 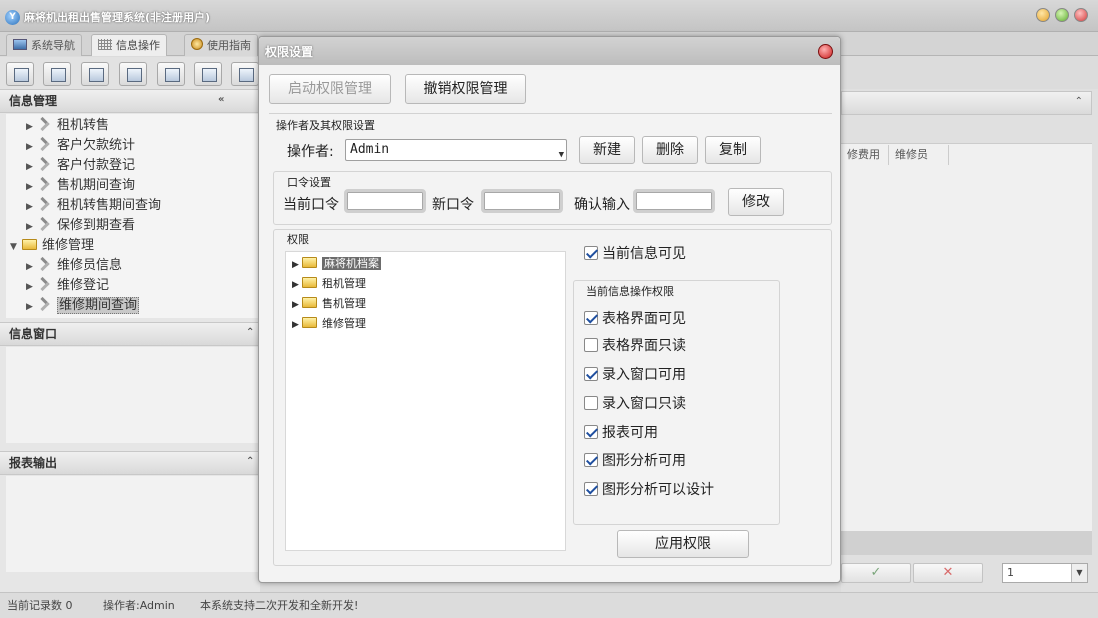 What do you see at coordinates (919, 155) in the screenshot?
I see `column-header-repairman: 维修员` at bounding box center [919, 155].